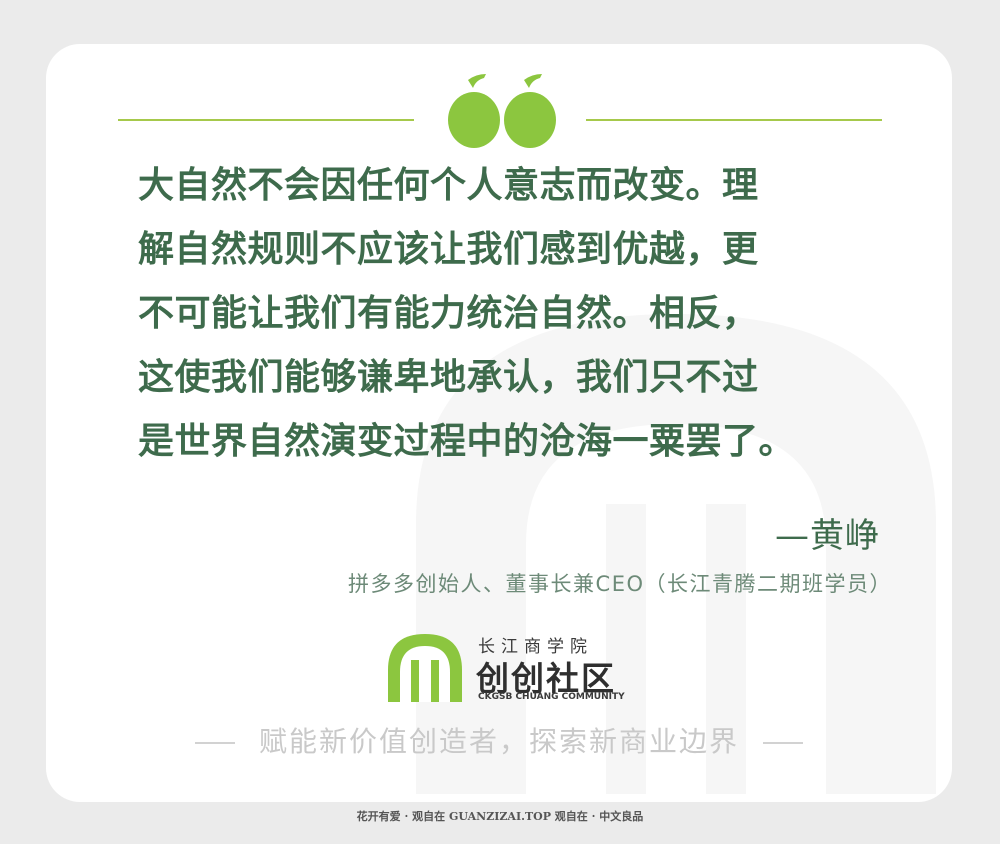  Describe the element at coordinates (500, 816) in the screenshot. I see `footer-watermark: 花开有爱 · 观自在 GUANZIZAI.TOP 观自在 · 中文良品` at that location.